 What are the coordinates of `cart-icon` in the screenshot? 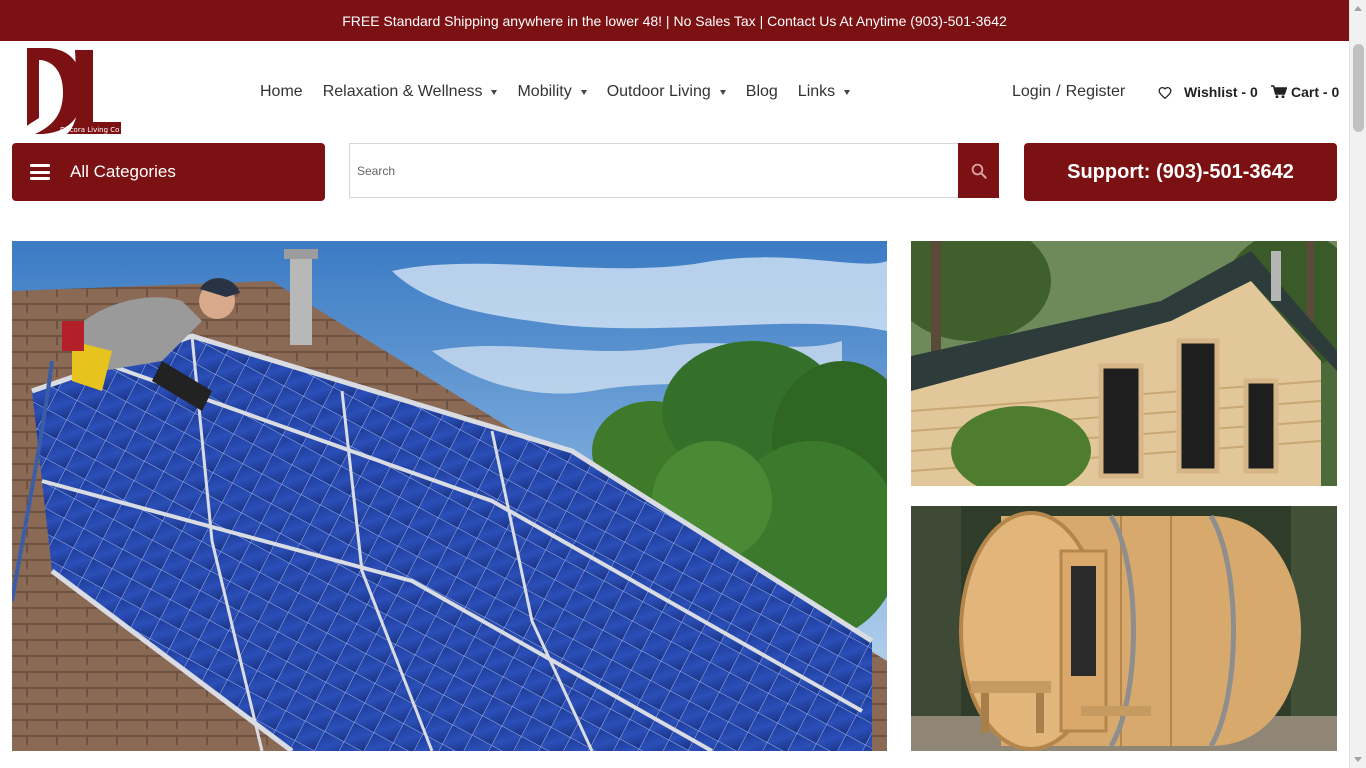 It's located at (1279, 92).